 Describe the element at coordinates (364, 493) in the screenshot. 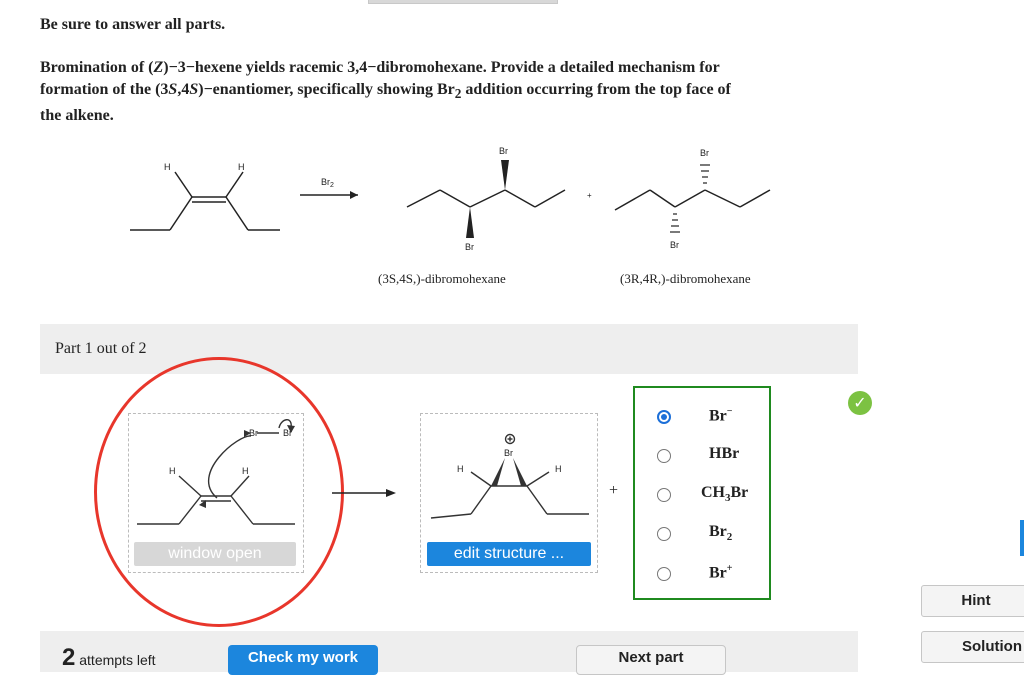

I see `reaction-arrow` at that location.